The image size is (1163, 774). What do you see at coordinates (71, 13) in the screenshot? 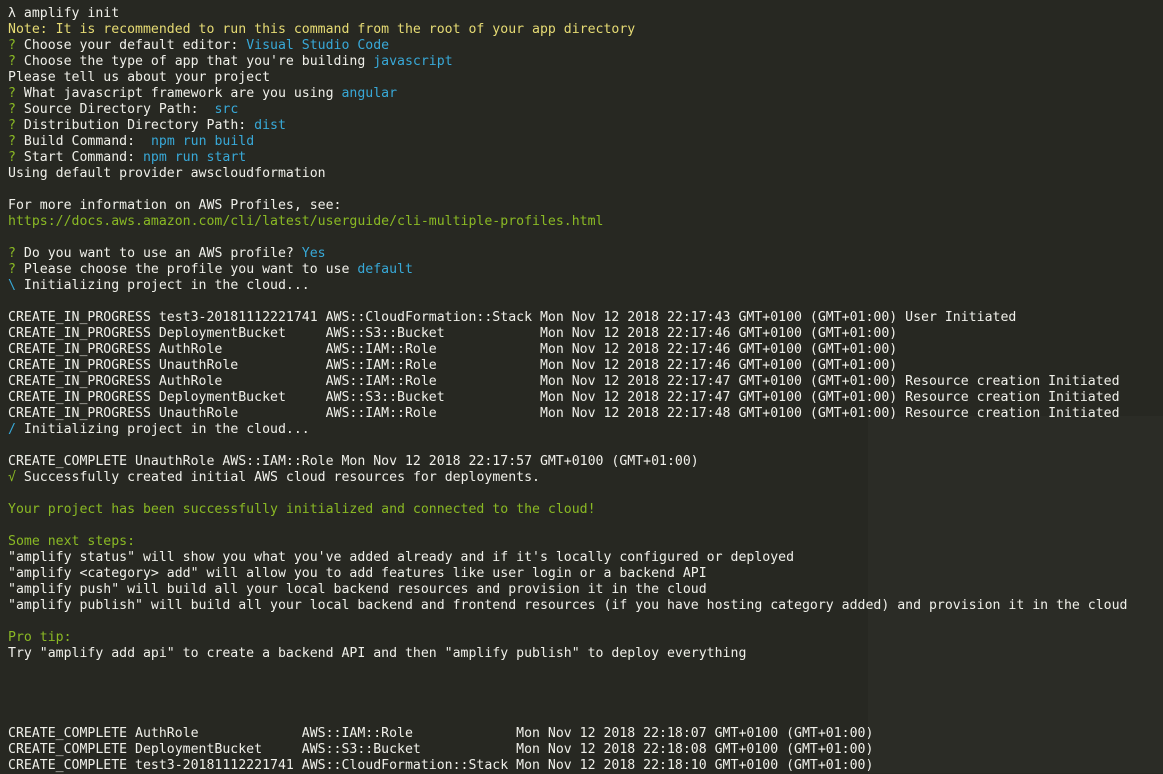
I see `command-text: amplify init` at bounding box center [71, 13].